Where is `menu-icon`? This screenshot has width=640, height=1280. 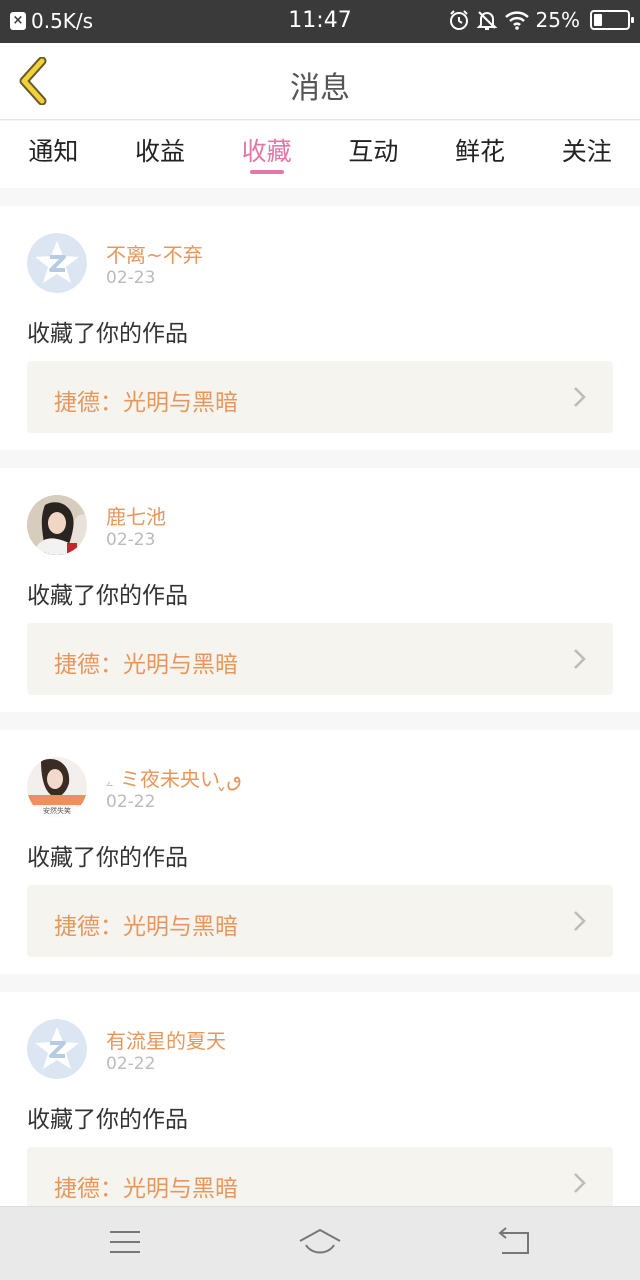 menu-icon is located at coordinates (125, 1242).